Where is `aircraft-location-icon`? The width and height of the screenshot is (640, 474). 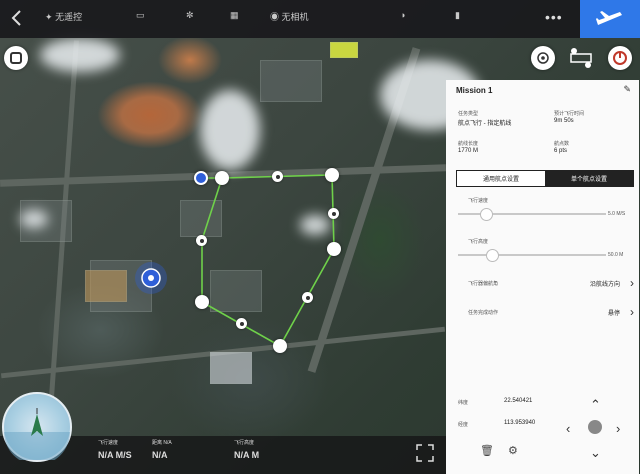
aircraft-location-icon is located at coordinates (151, 278).